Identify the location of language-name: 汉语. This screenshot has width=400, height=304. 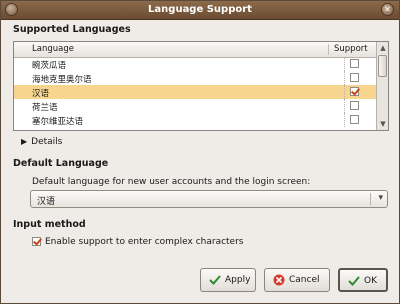
(41, 94).